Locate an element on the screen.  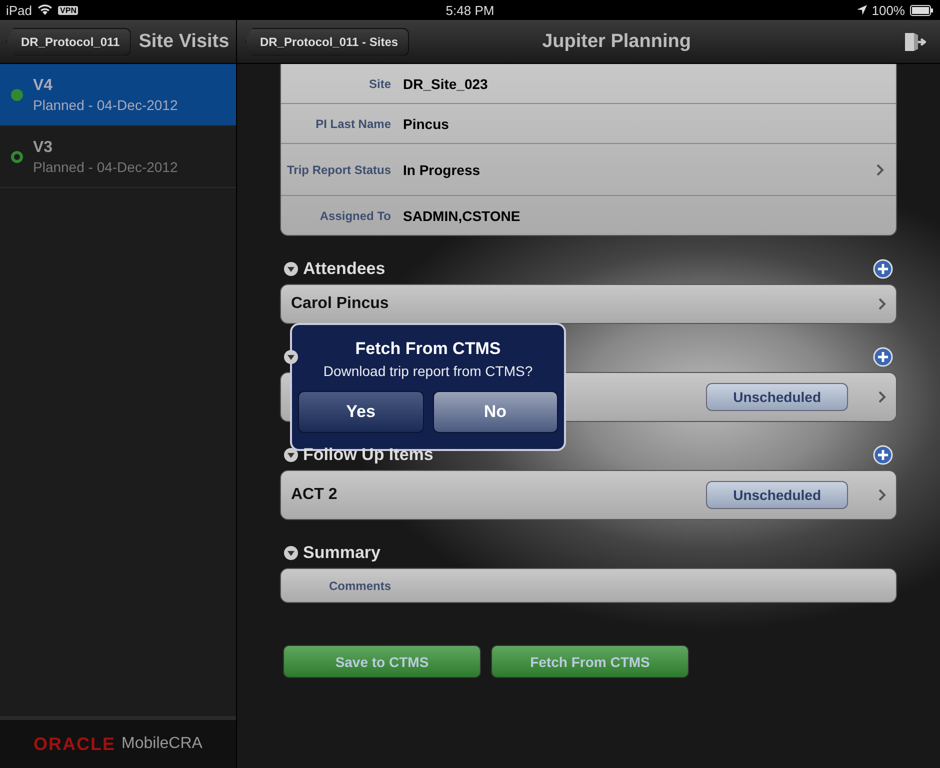
brand-logo: ORACLE is located at coordinates (75, 744).